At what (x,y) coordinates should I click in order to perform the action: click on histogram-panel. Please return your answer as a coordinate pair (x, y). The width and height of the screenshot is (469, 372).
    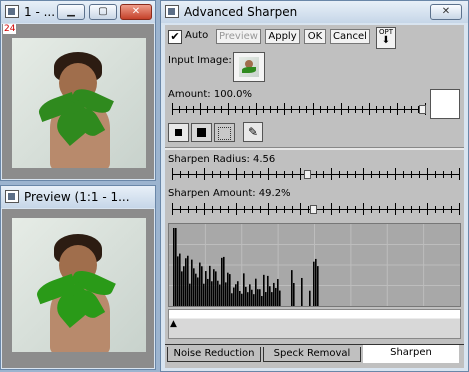
    Looking at the image, I should click on (314, 265).